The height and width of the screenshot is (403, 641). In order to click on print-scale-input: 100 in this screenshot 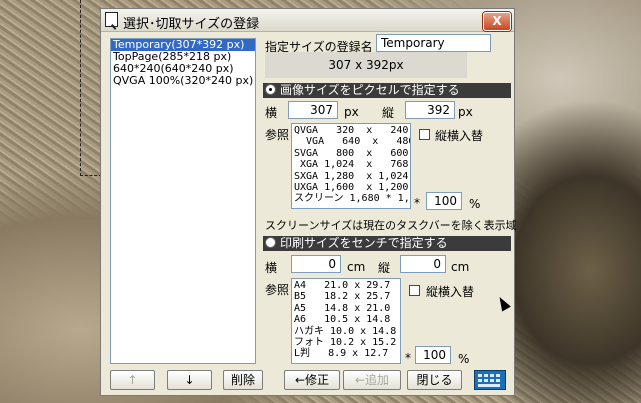, I will do `click(433, 355)`.